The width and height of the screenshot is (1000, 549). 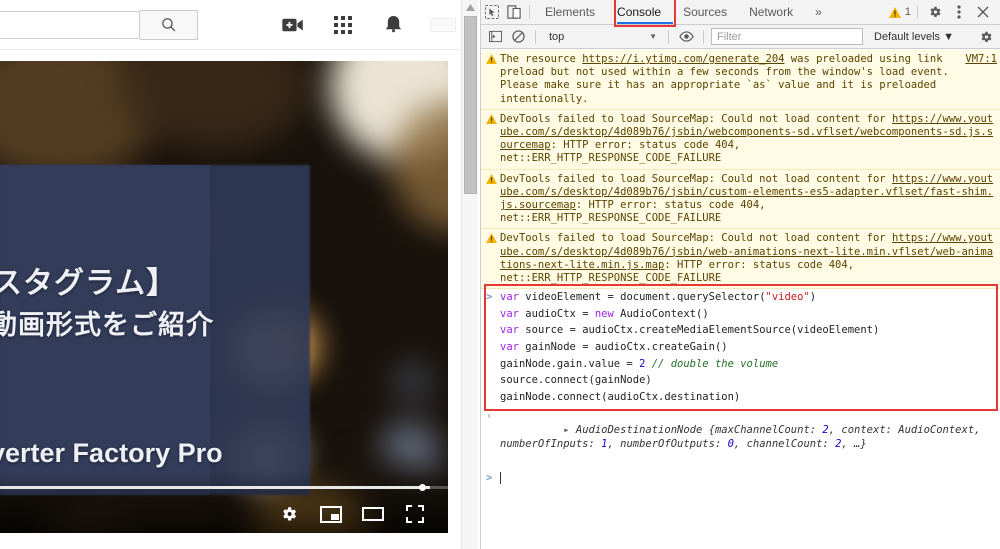 I want to click on page-scrollbar, so click(x=469, y=274).